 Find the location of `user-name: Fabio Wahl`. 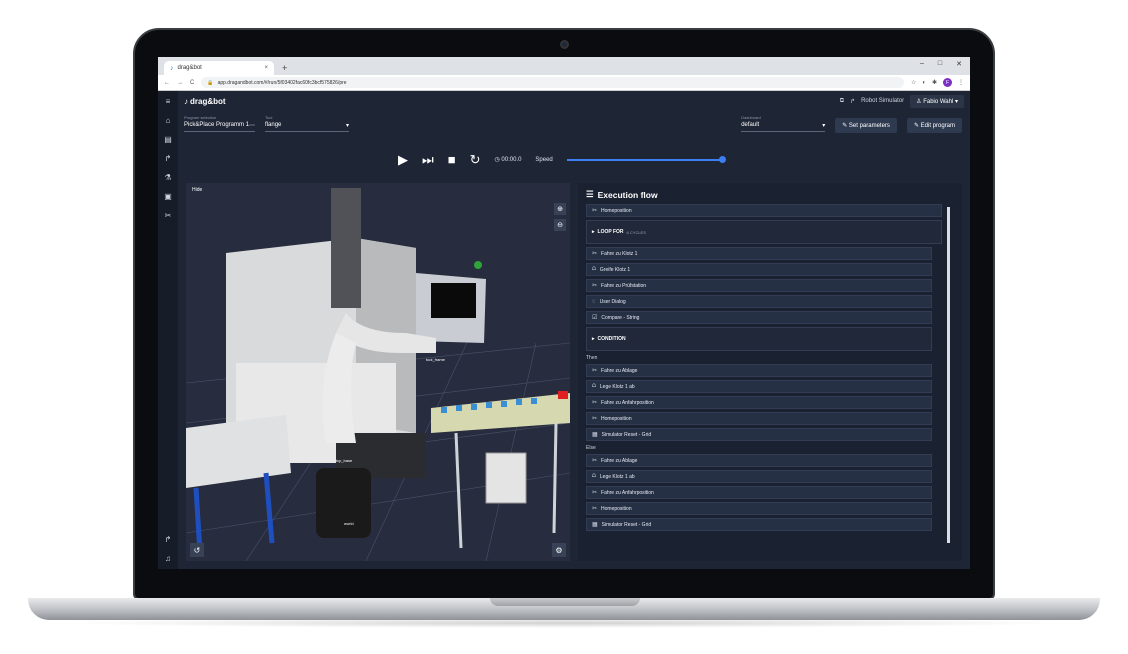

user-name: Fabio Wahl is located at coordinates (938, 101).